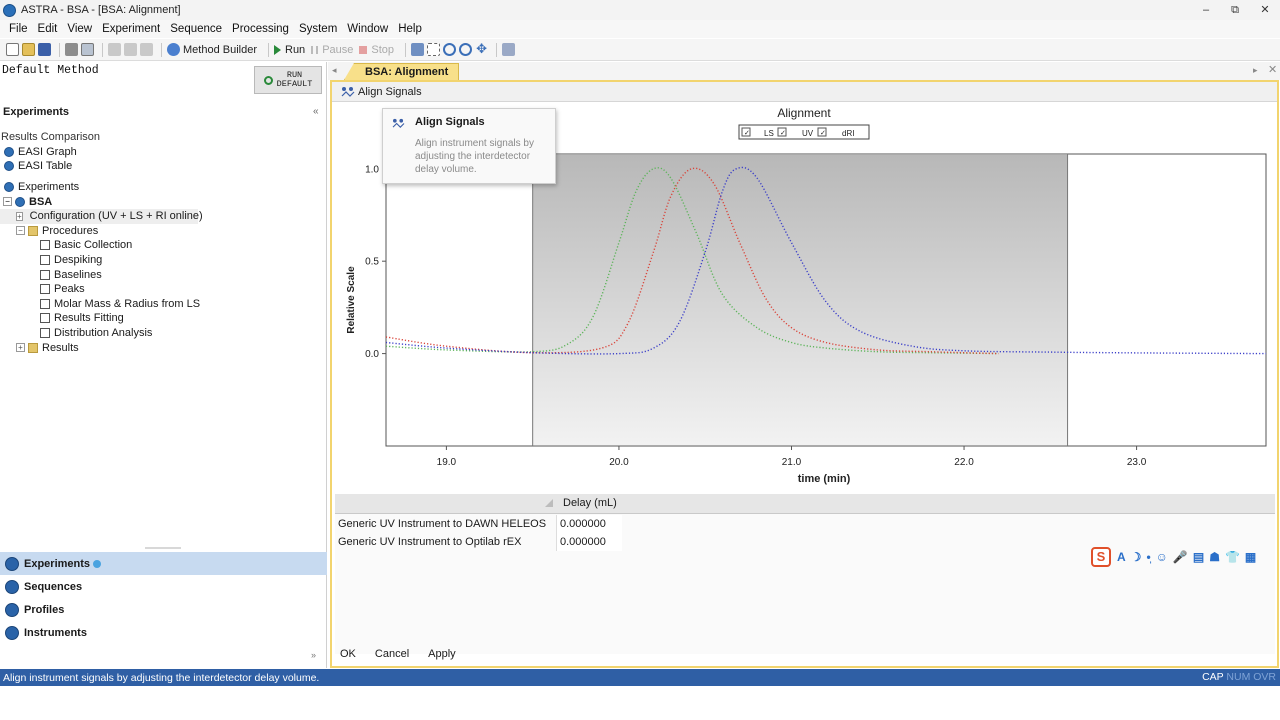 The height and width of the screenshot is (720, 1280). Describe the element at coordinates (163, 563) in the screenshot. I see `nav-experiments: Experiments` at that location.